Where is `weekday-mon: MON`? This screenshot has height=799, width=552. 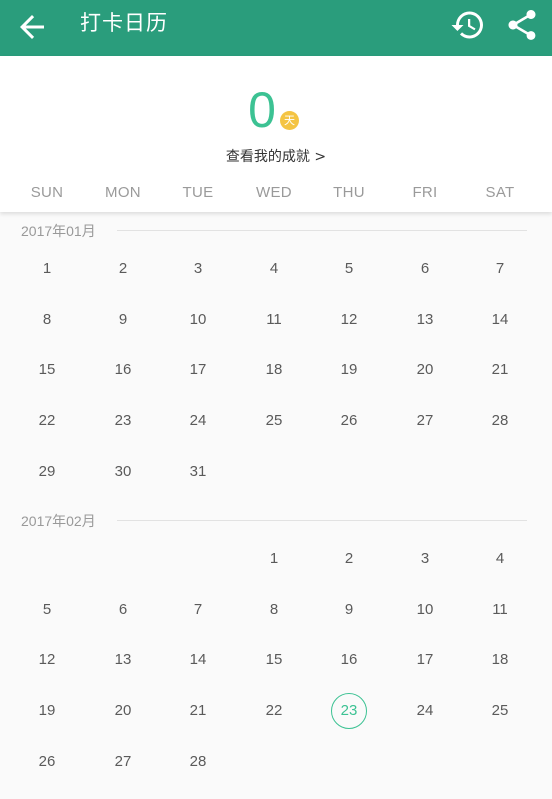
weekday-mon: MON is located at coordinates (123, 192).